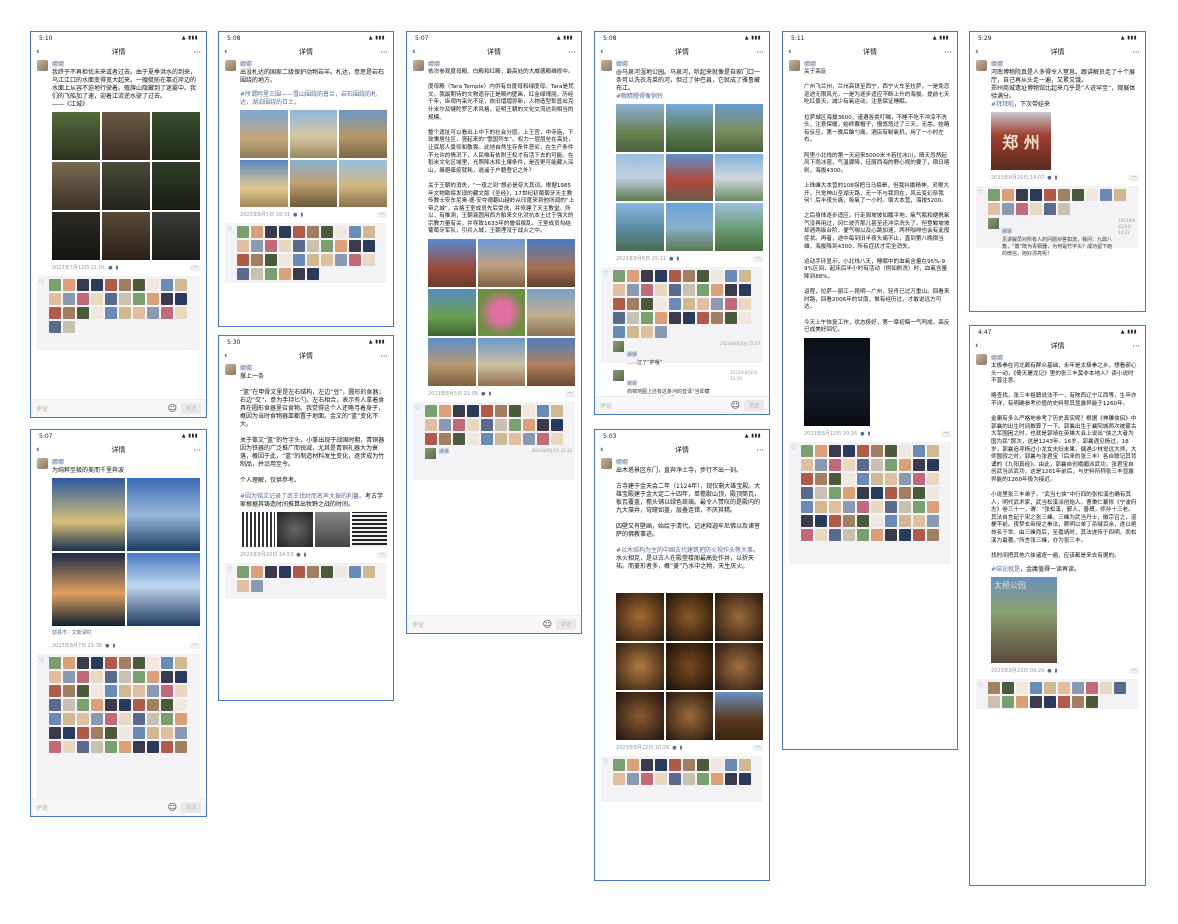  I want to click on hashtag-link: #以木结构为主的中国古代建筑把防火视作头等大事。, so click(687, 550).